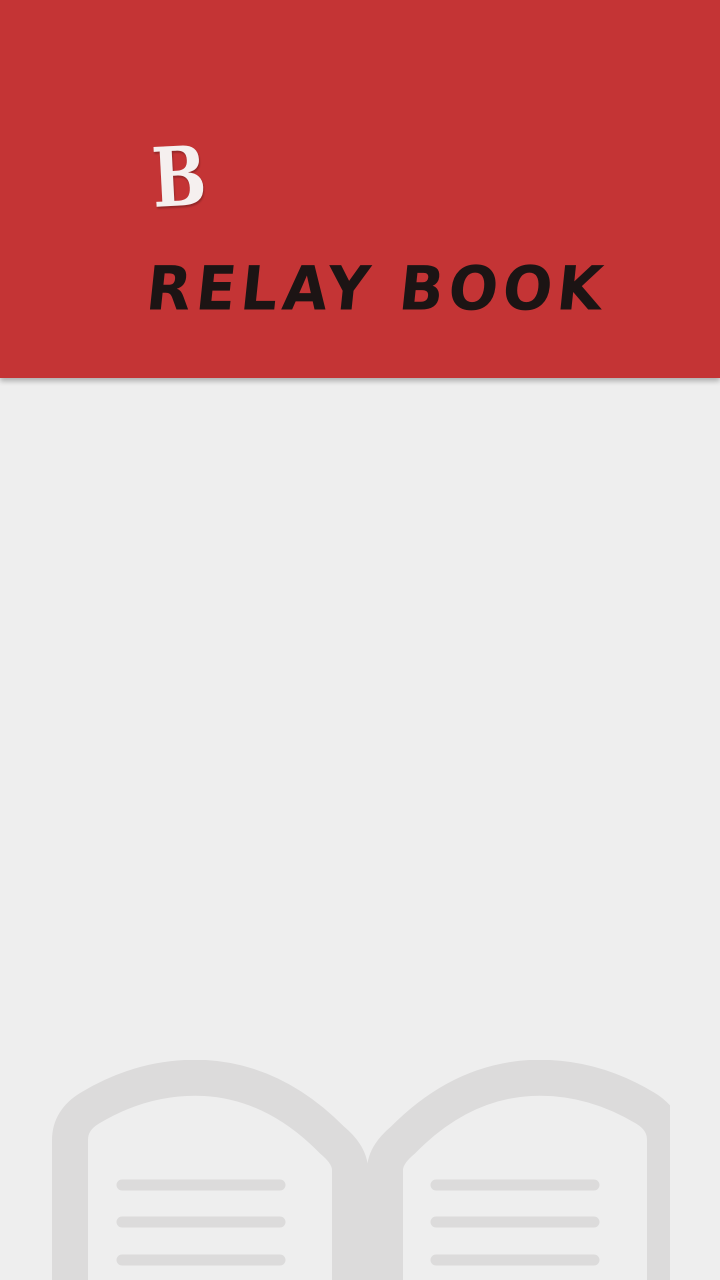  Describe the element at coordinates (377, 288) in the screenshot. I see `app-title: RELAY BOOK` at that location.